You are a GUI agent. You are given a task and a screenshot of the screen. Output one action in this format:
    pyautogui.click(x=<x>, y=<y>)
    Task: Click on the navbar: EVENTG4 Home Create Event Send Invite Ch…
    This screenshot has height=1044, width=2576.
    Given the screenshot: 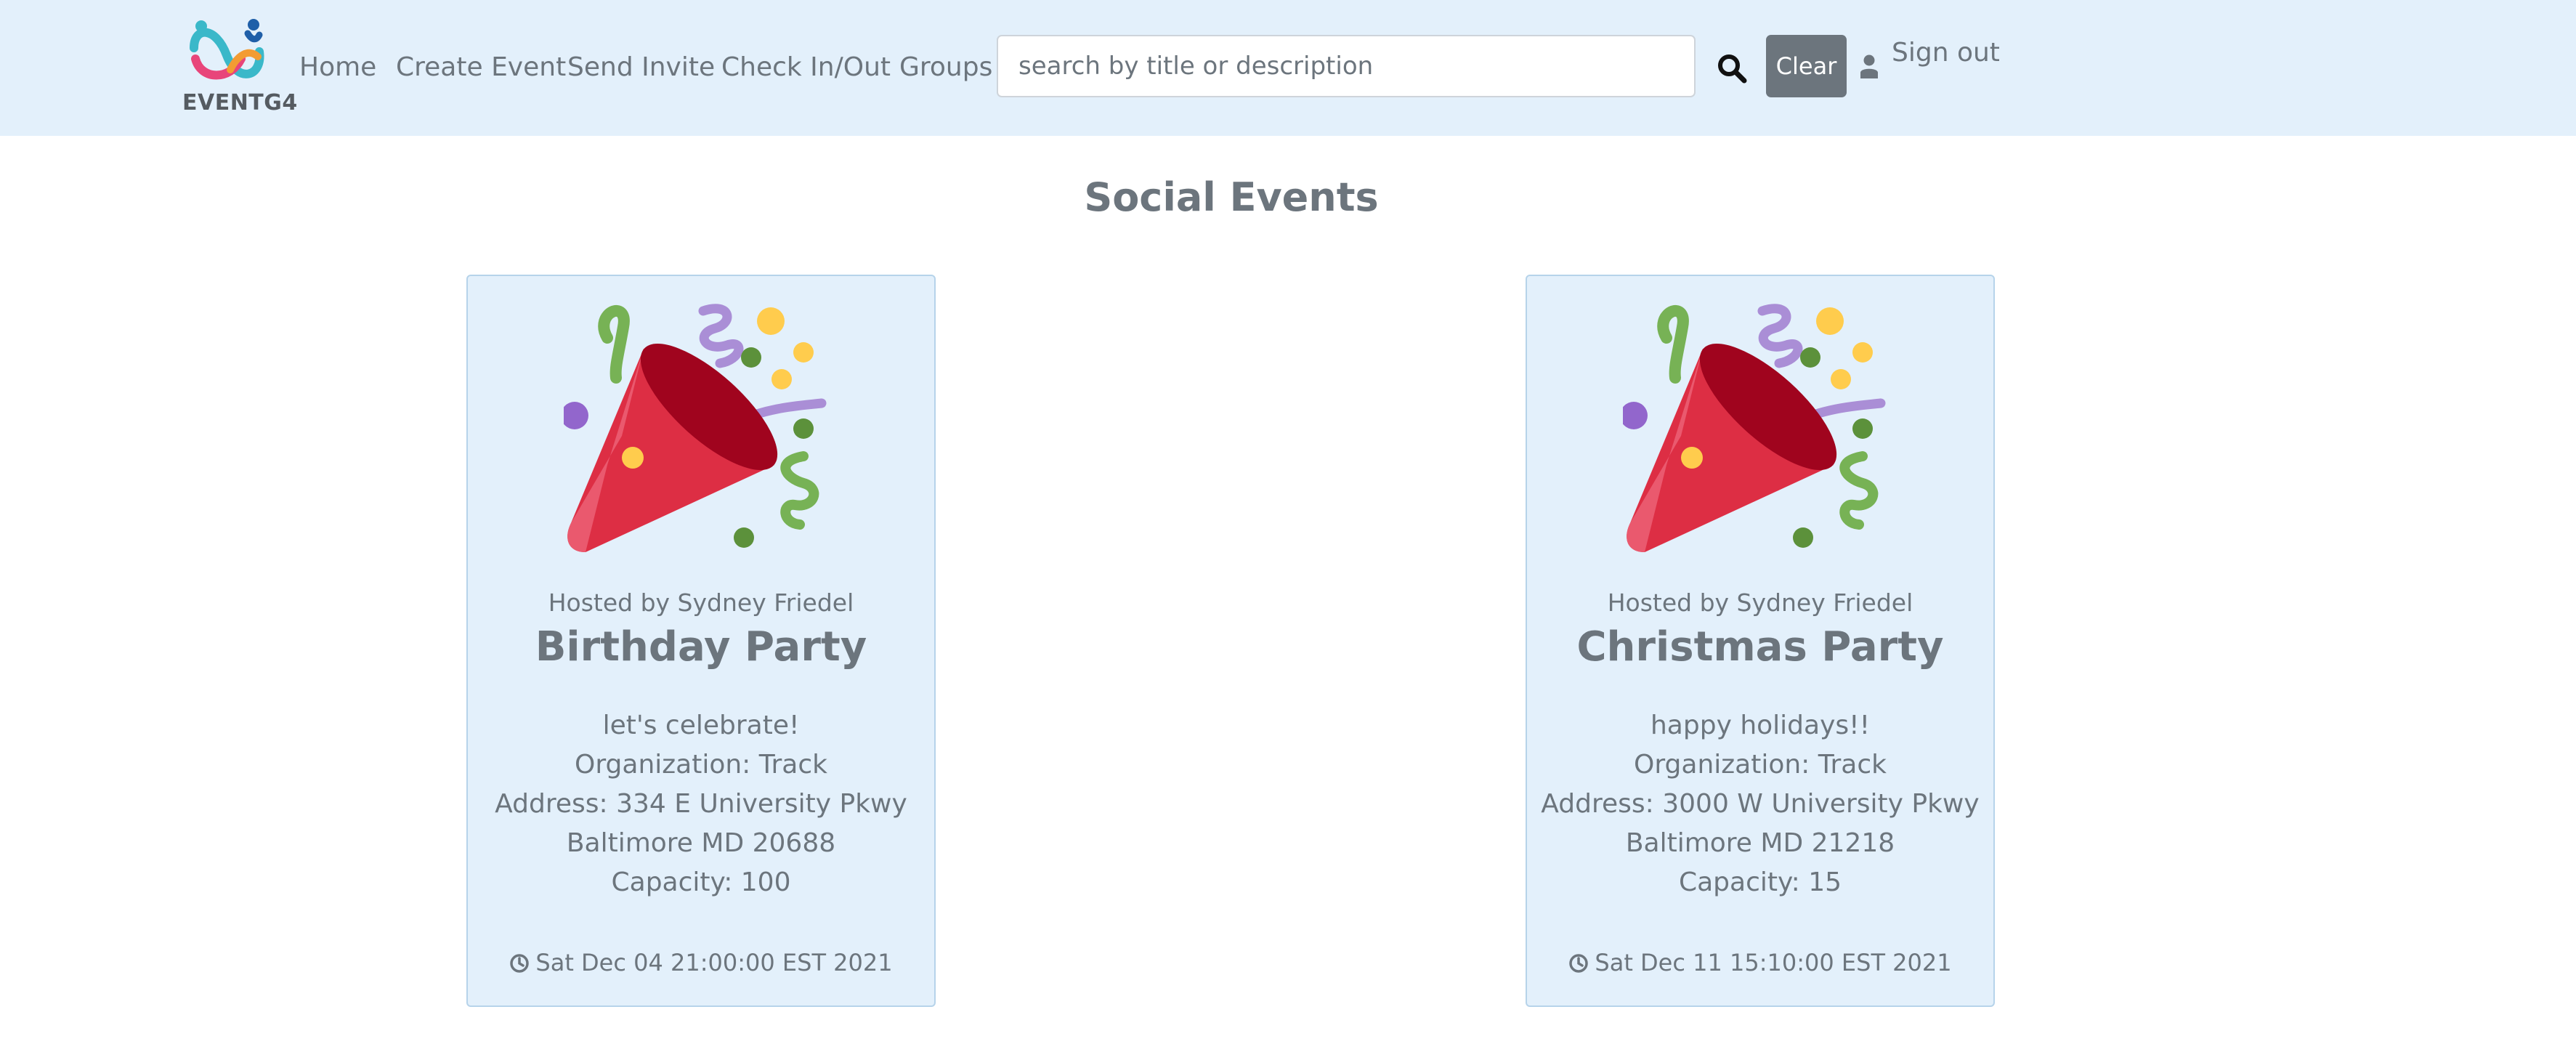 What is the action you would take?
    pyautogui.click(x=1288, y=68)
    